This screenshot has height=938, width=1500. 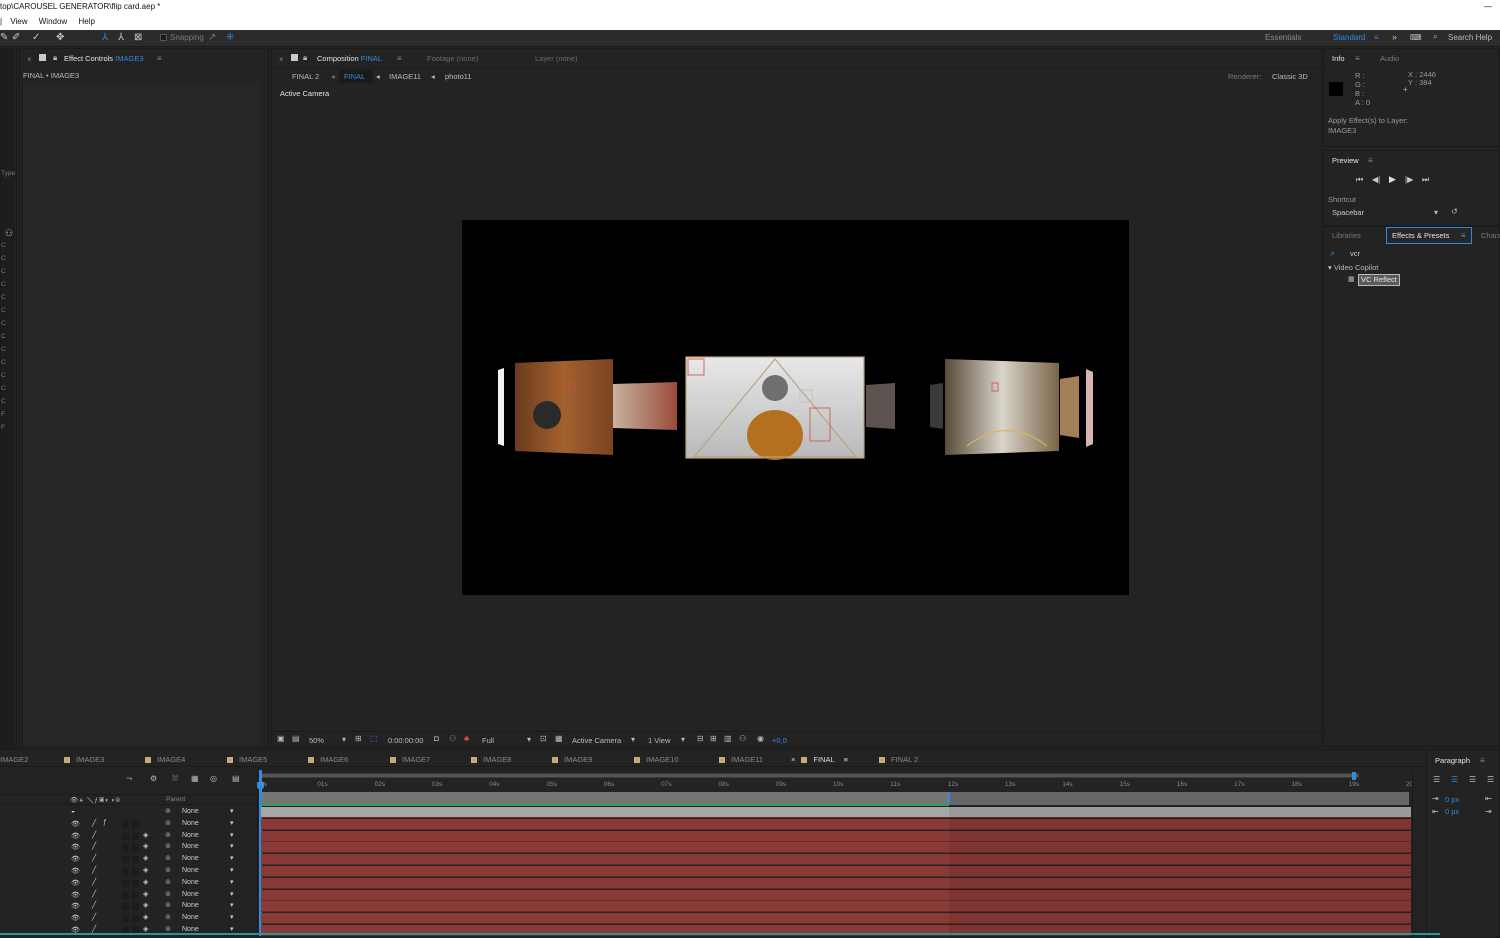 What do you see at coordinates (4, 38) in the screenshot?
I see `brush-tool-icon: ✎` at bounding box center [4, 38].